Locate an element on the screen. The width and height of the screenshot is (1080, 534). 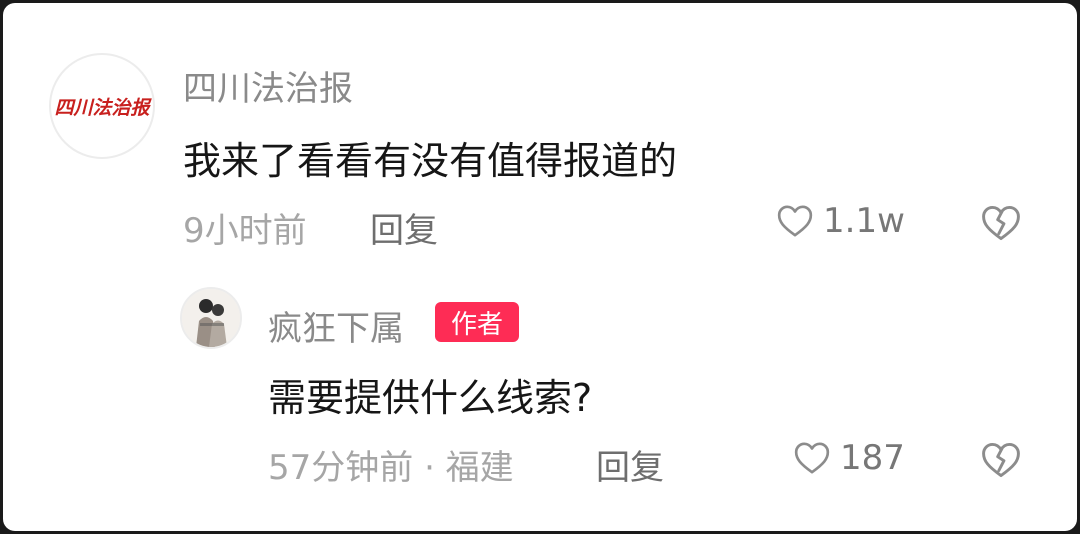
like-button: 1.1w is located at coordinates (840, 221).